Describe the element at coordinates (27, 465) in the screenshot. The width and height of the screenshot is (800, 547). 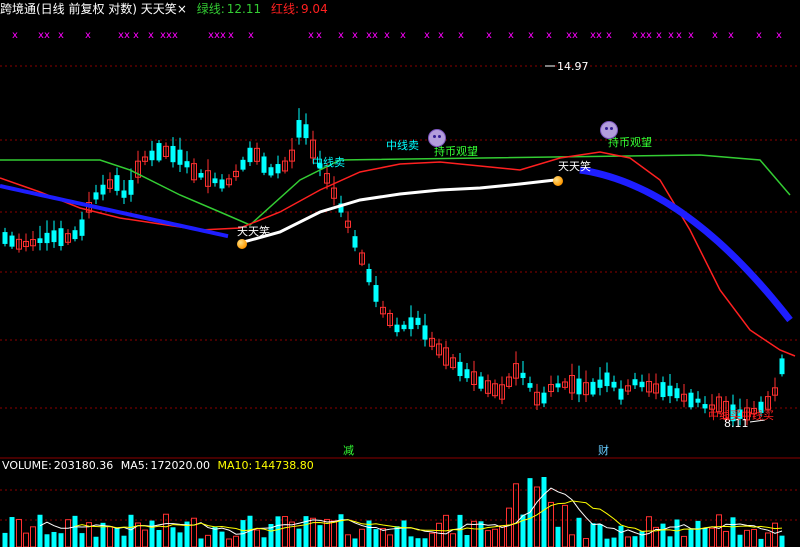
I see `volume-label: VOLUME:` at that location.